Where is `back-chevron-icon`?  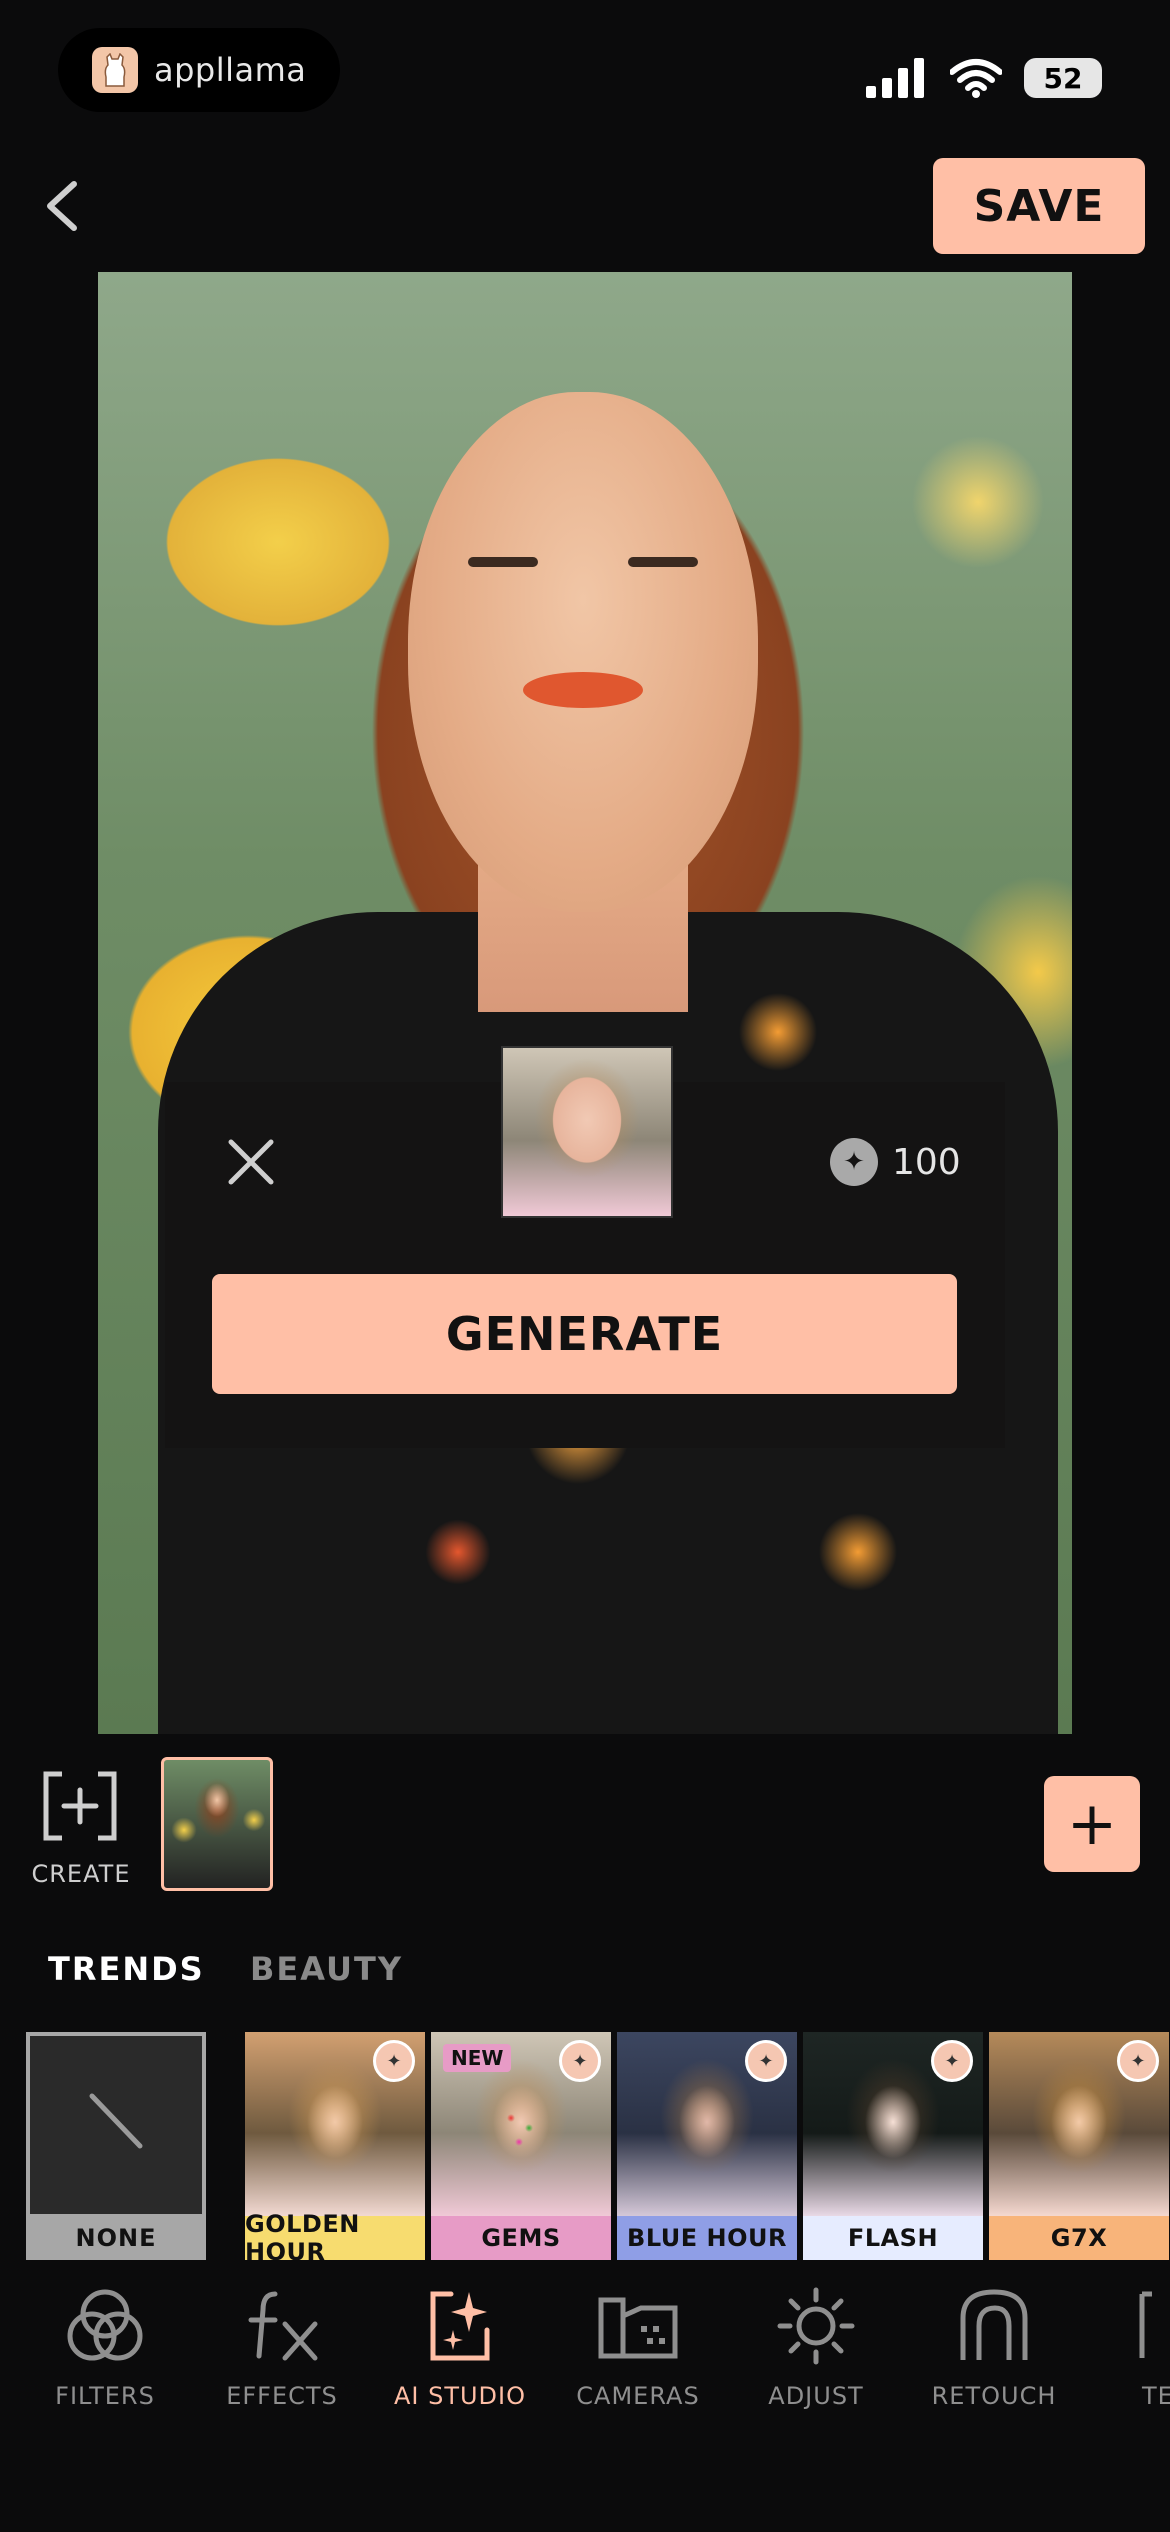 back-chevron-icon is located at coordinates (66, 206).